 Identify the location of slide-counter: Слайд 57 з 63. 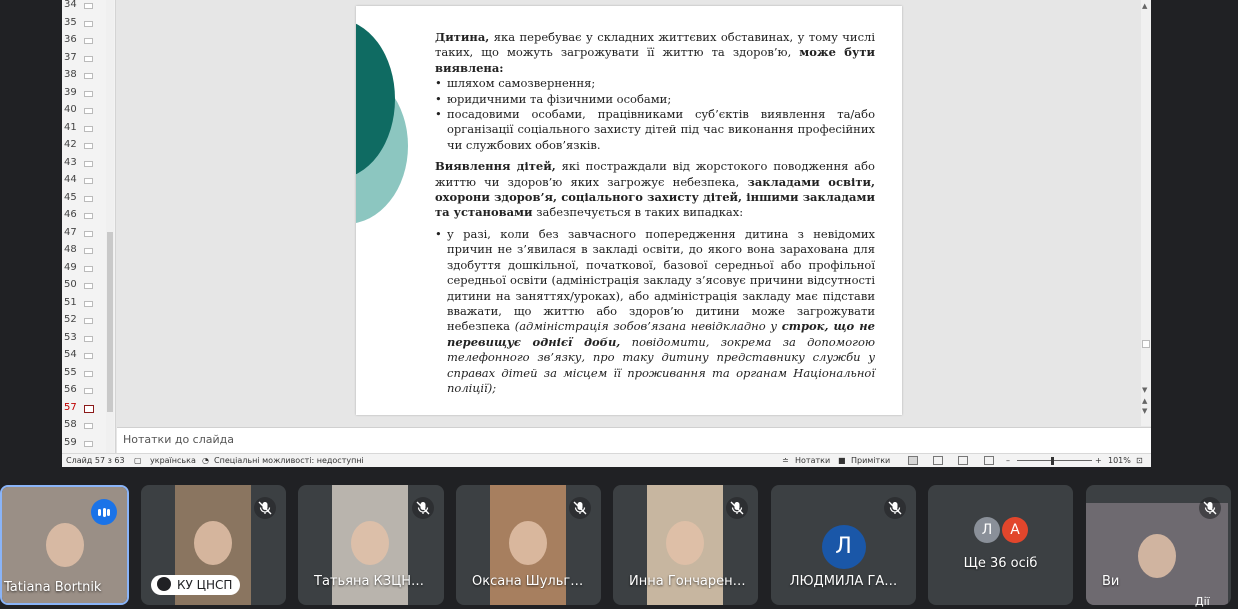
(95, 460).